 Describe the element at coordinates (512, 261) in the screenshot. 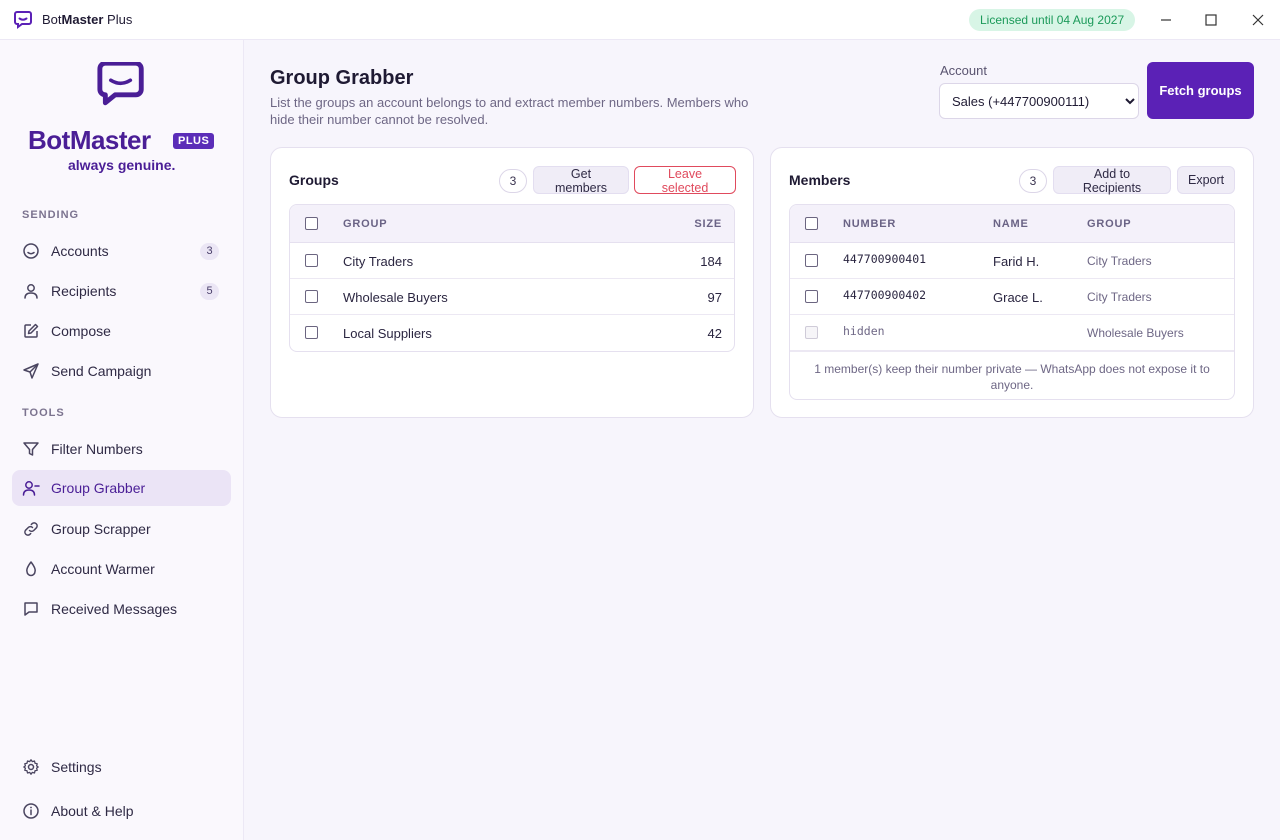

I see `table-row: City Traders 184` at that location.